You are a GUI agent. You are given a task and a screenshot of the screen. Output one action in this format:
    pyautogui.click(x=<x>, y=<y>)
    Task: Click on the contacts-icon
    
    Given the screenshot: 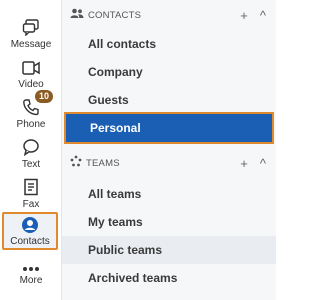 What is the action you would take?
    pyautogui.click(x=30, y=225)
    